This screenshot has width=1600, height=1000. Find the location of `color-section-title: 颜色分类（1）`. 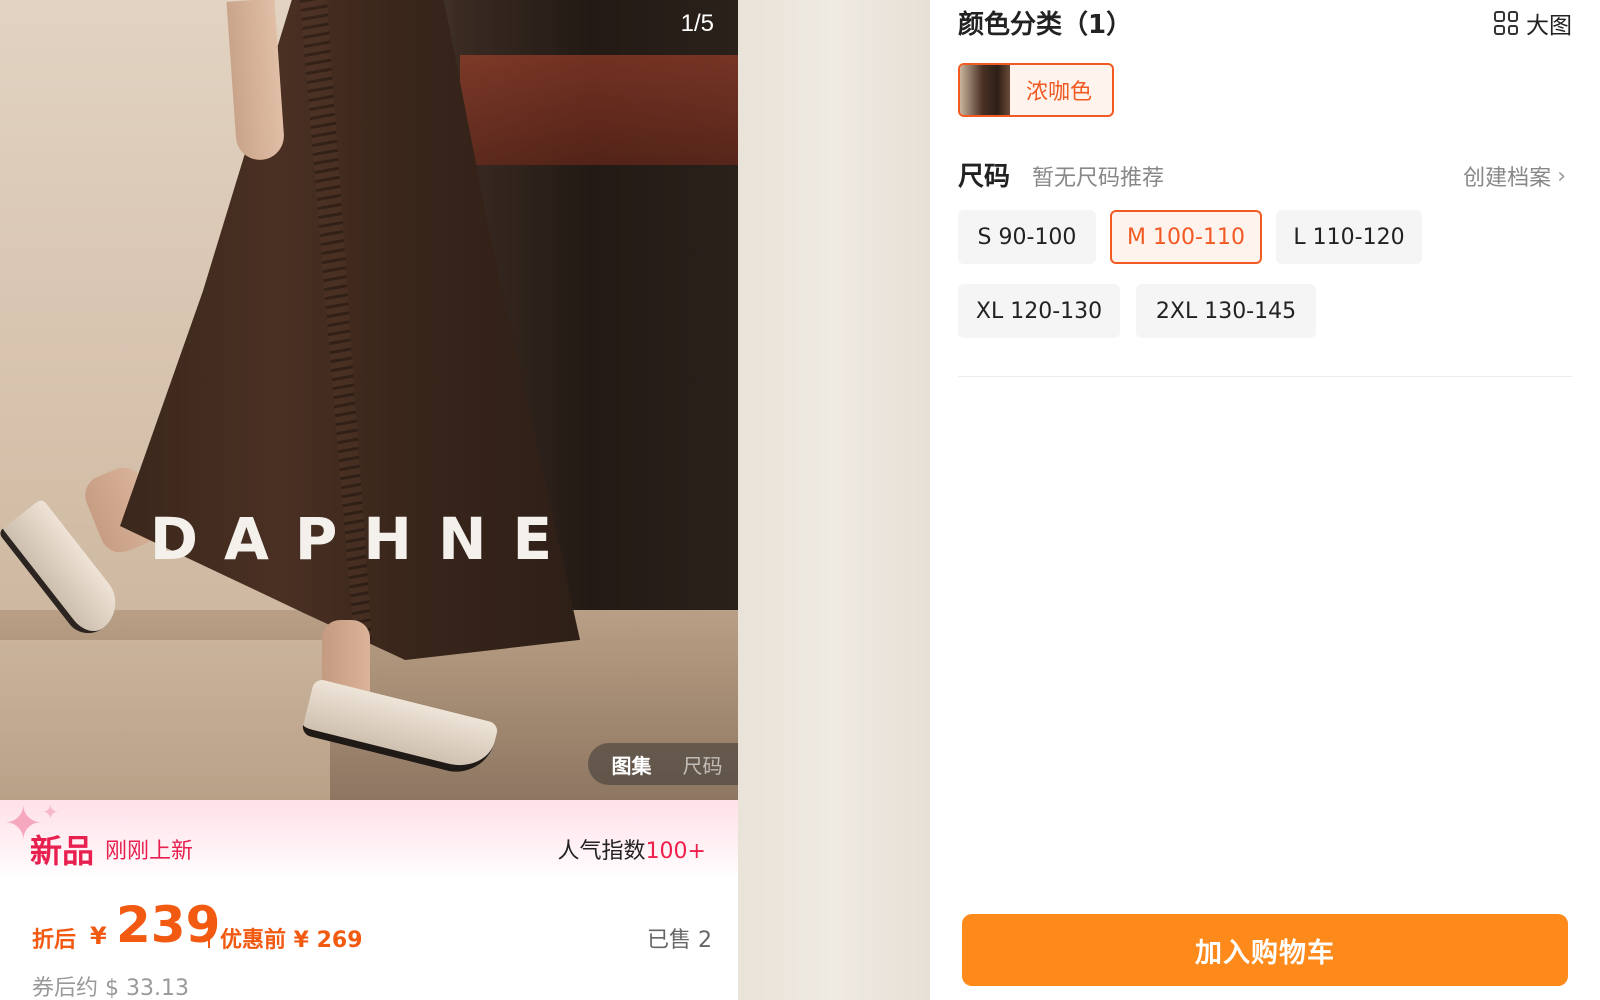

color-section-title: 颜色分类（1） is located at coordinates (1045, 25).